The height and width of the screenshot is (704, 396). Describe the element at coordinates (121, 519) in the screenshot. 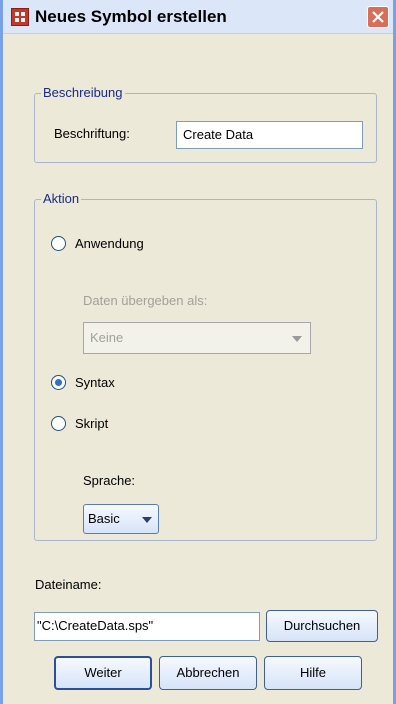

I see `language-select: Basic` at that location.